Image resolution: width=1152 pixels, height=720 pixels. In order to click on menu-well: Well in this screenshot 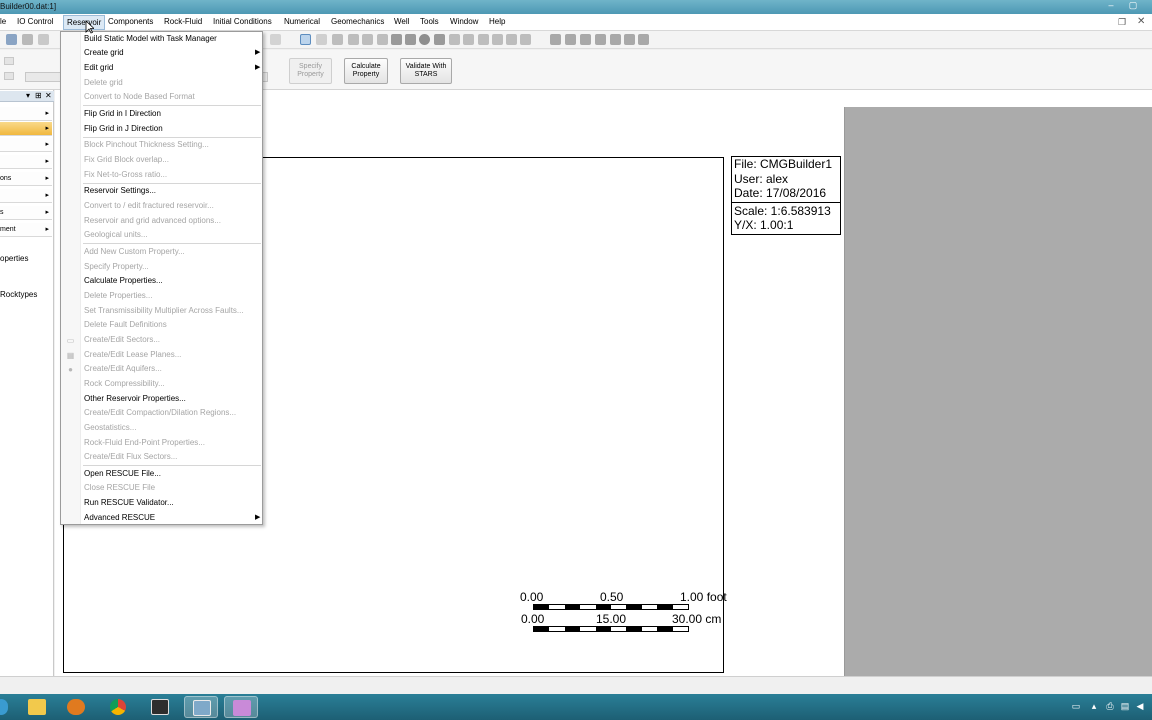, I will do `click(401, 21)`.